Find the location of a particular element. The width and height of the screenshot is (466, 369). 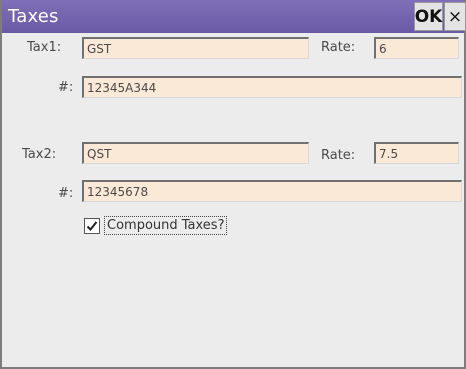

checkmark-icon is located at coordinates (92, 226).